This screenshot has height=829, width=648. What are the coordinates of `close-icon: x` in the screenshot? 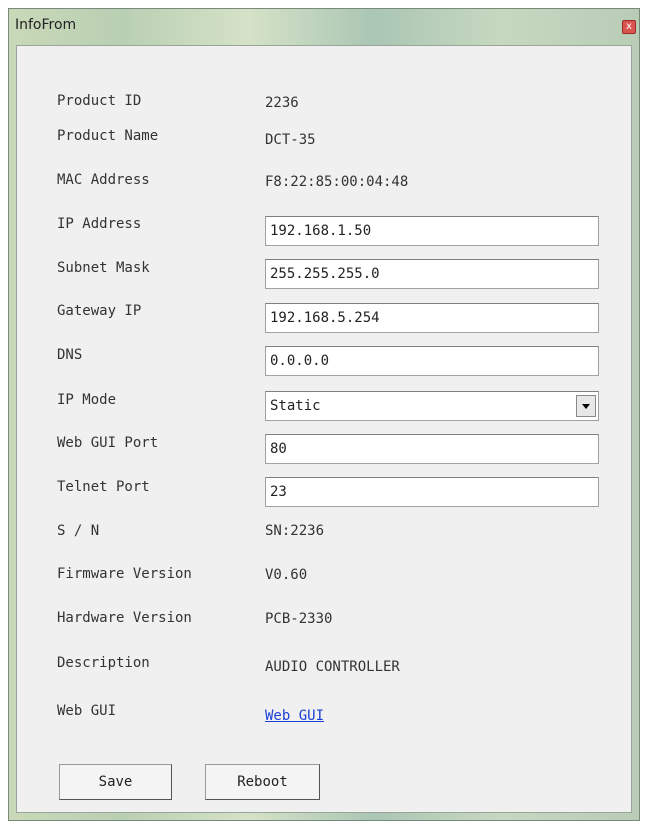 It's located at (629, 26).